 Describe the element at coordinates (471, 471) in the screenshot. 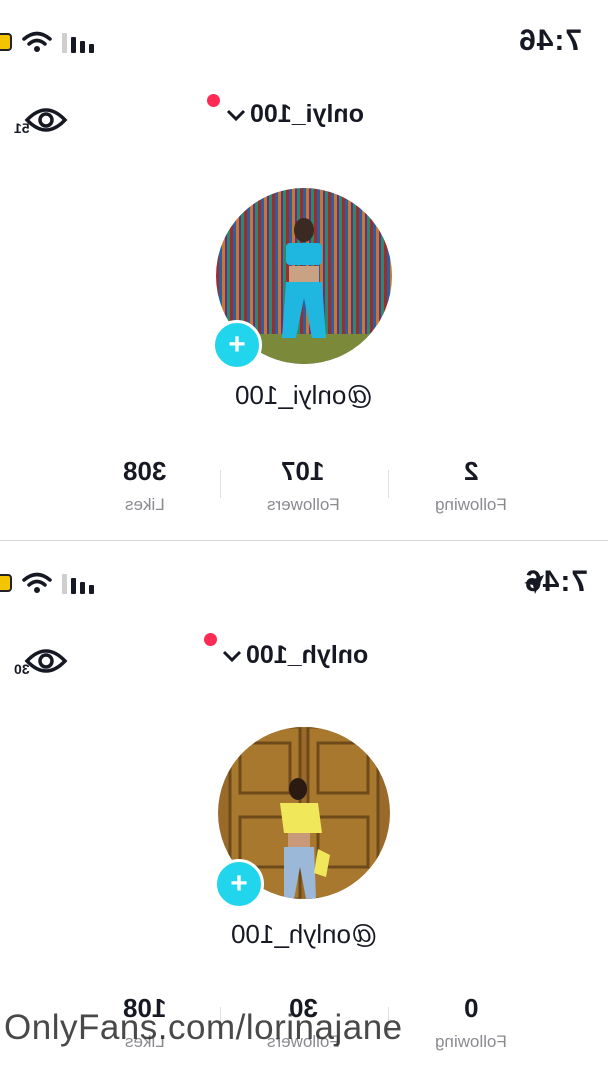

I see `following-count: 2` at that location.